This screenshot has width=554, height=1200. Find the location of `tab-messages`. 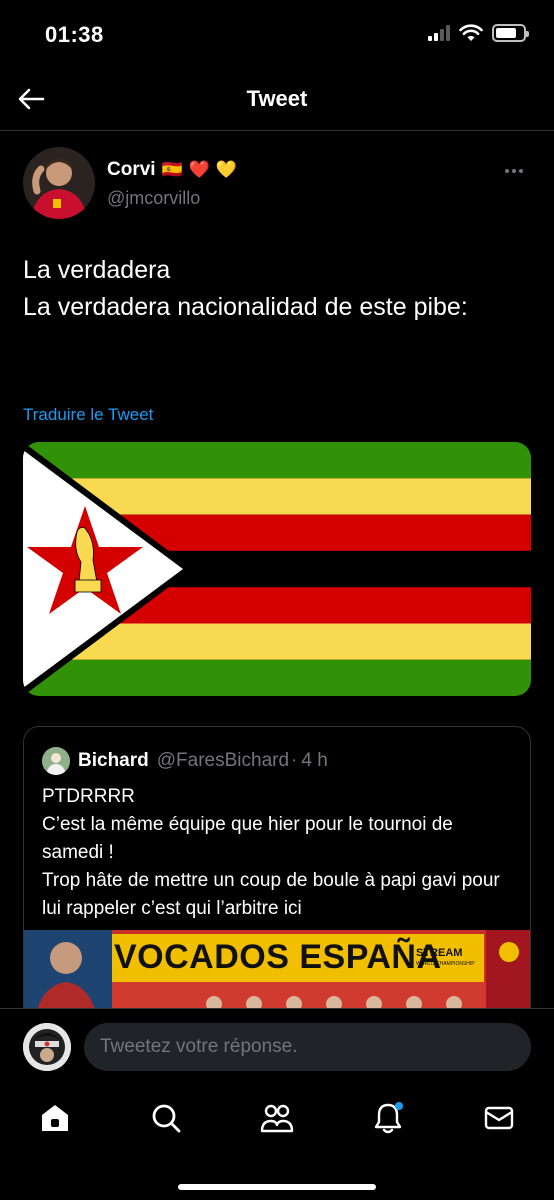

tab-messages is located at coordinates (499, 1118).